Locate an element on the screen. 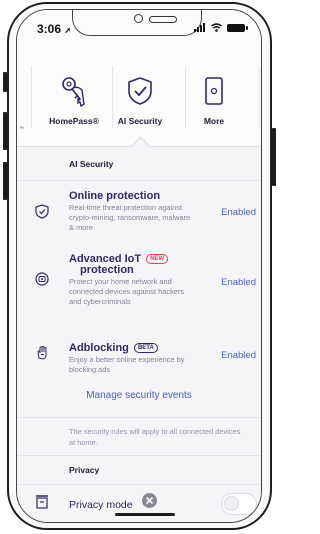  home-indicator is located at coordinates (145, 514).